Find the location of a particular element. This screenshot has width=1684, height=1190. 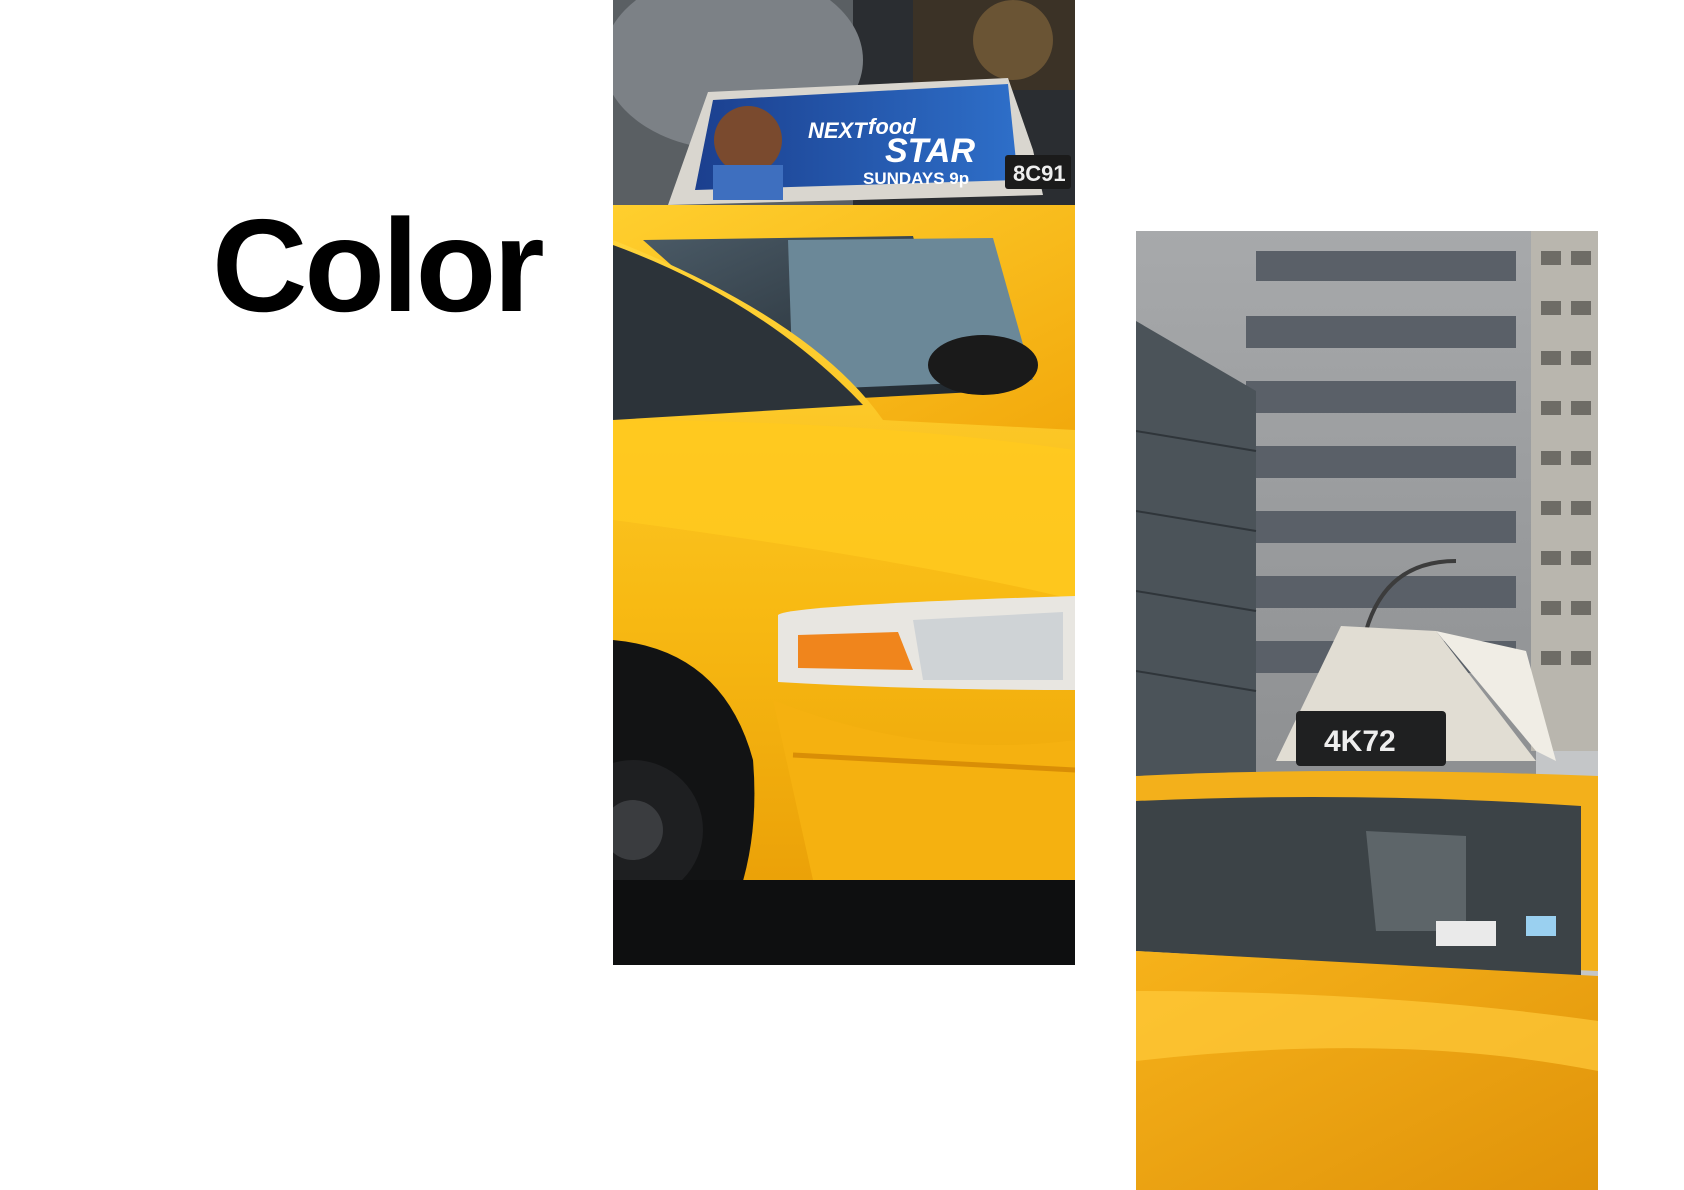

ad-schedule: SUNDAYS 9p is located at coordinates (916, 178).